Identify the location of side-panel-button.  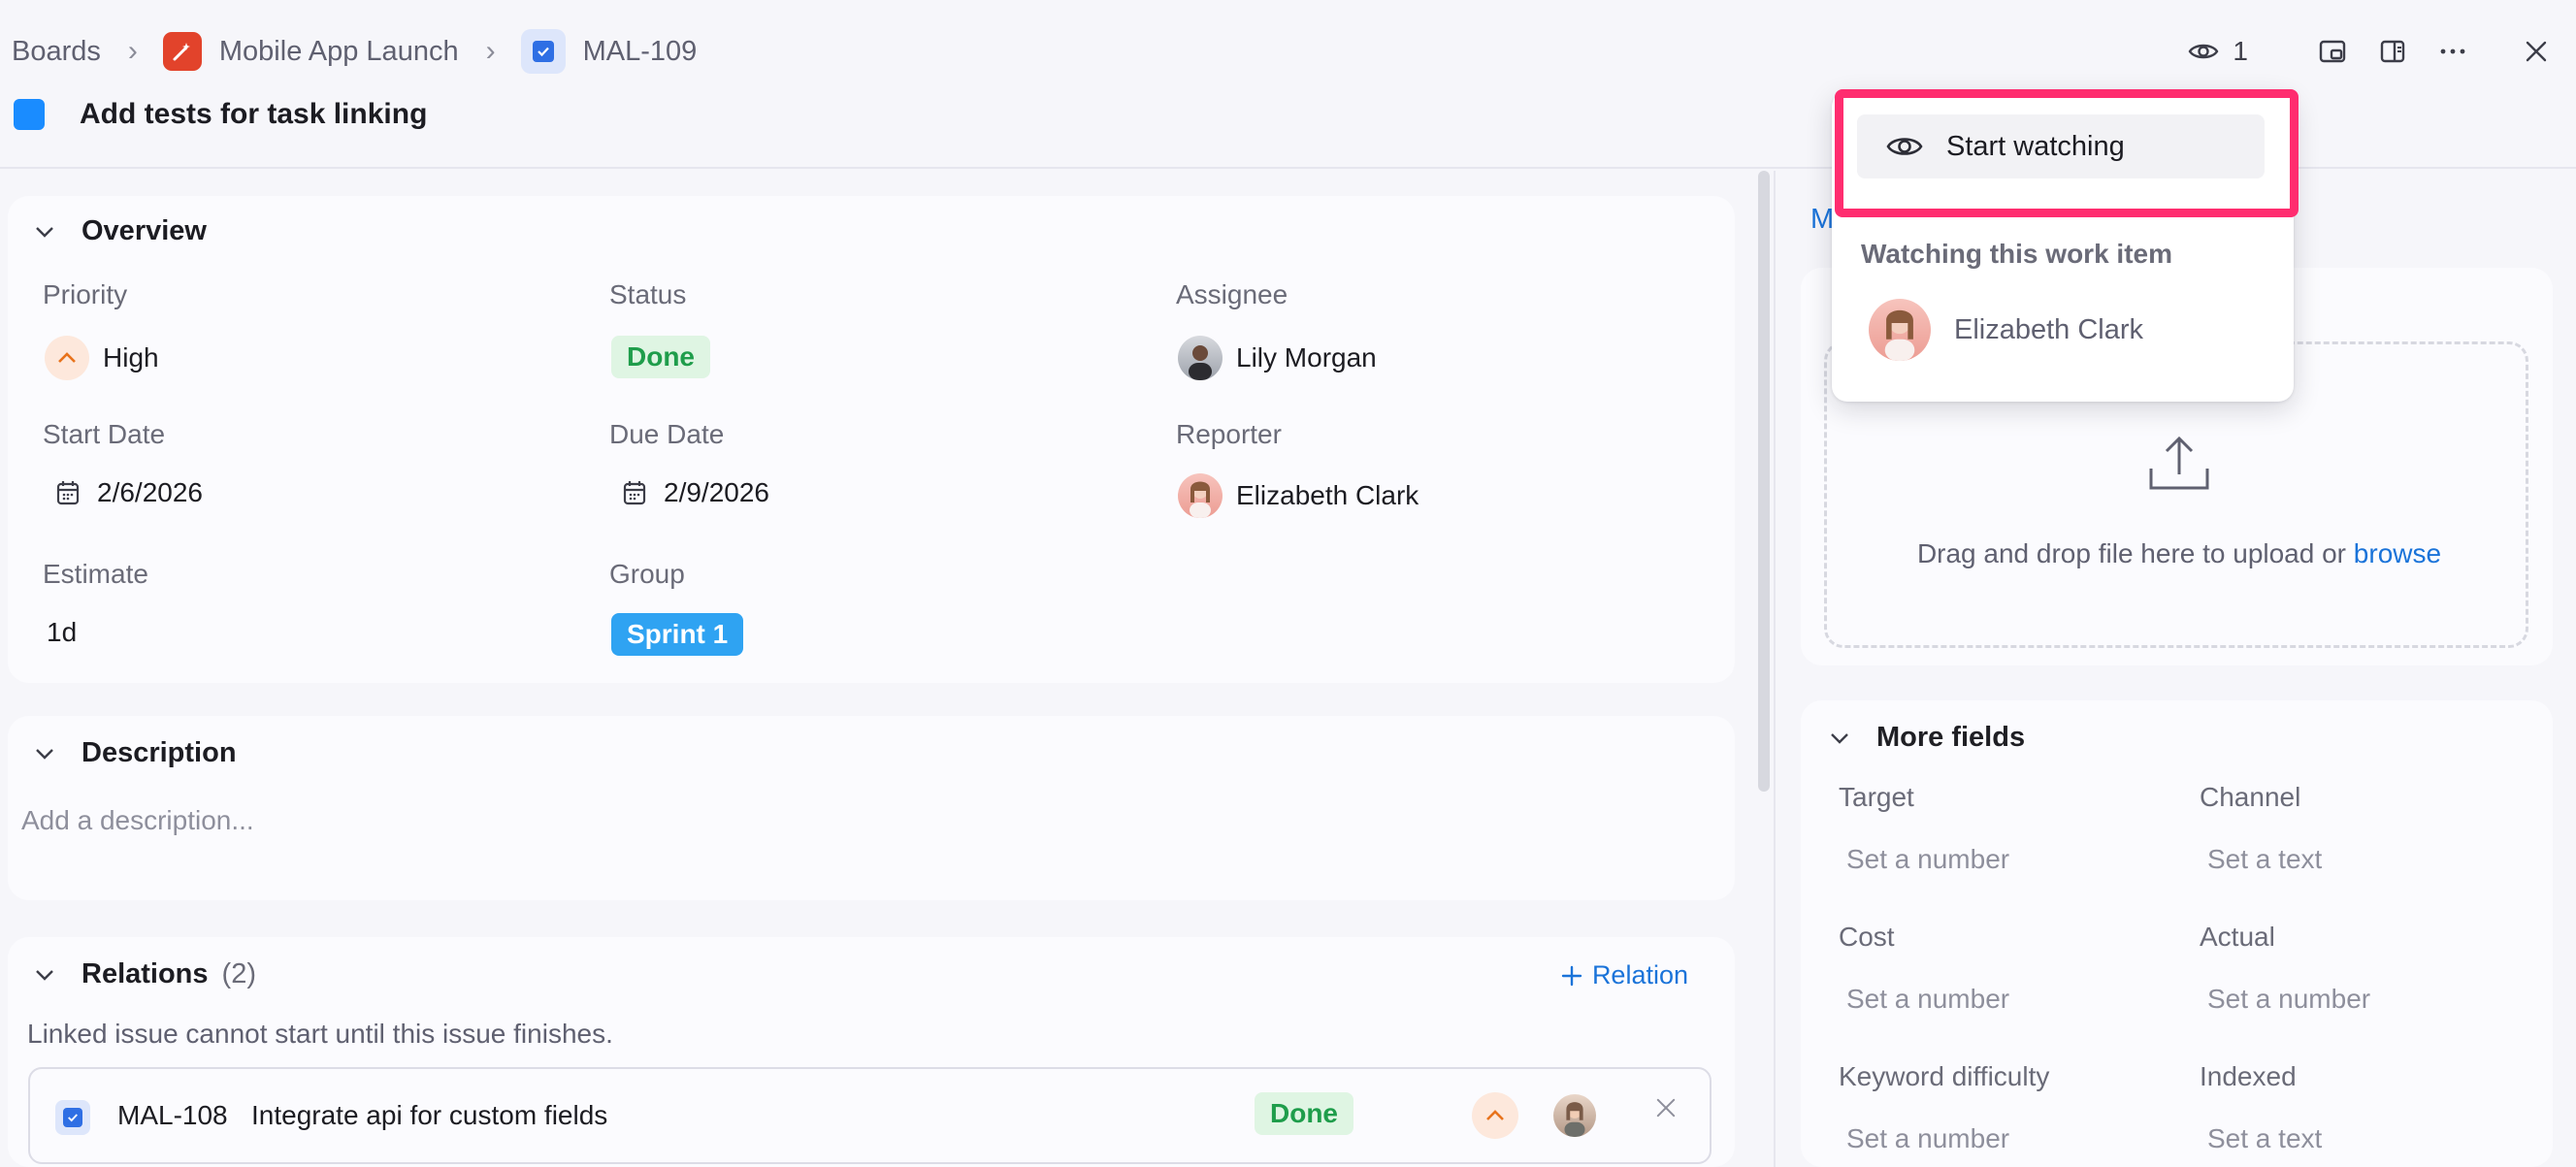
(2393, 52).